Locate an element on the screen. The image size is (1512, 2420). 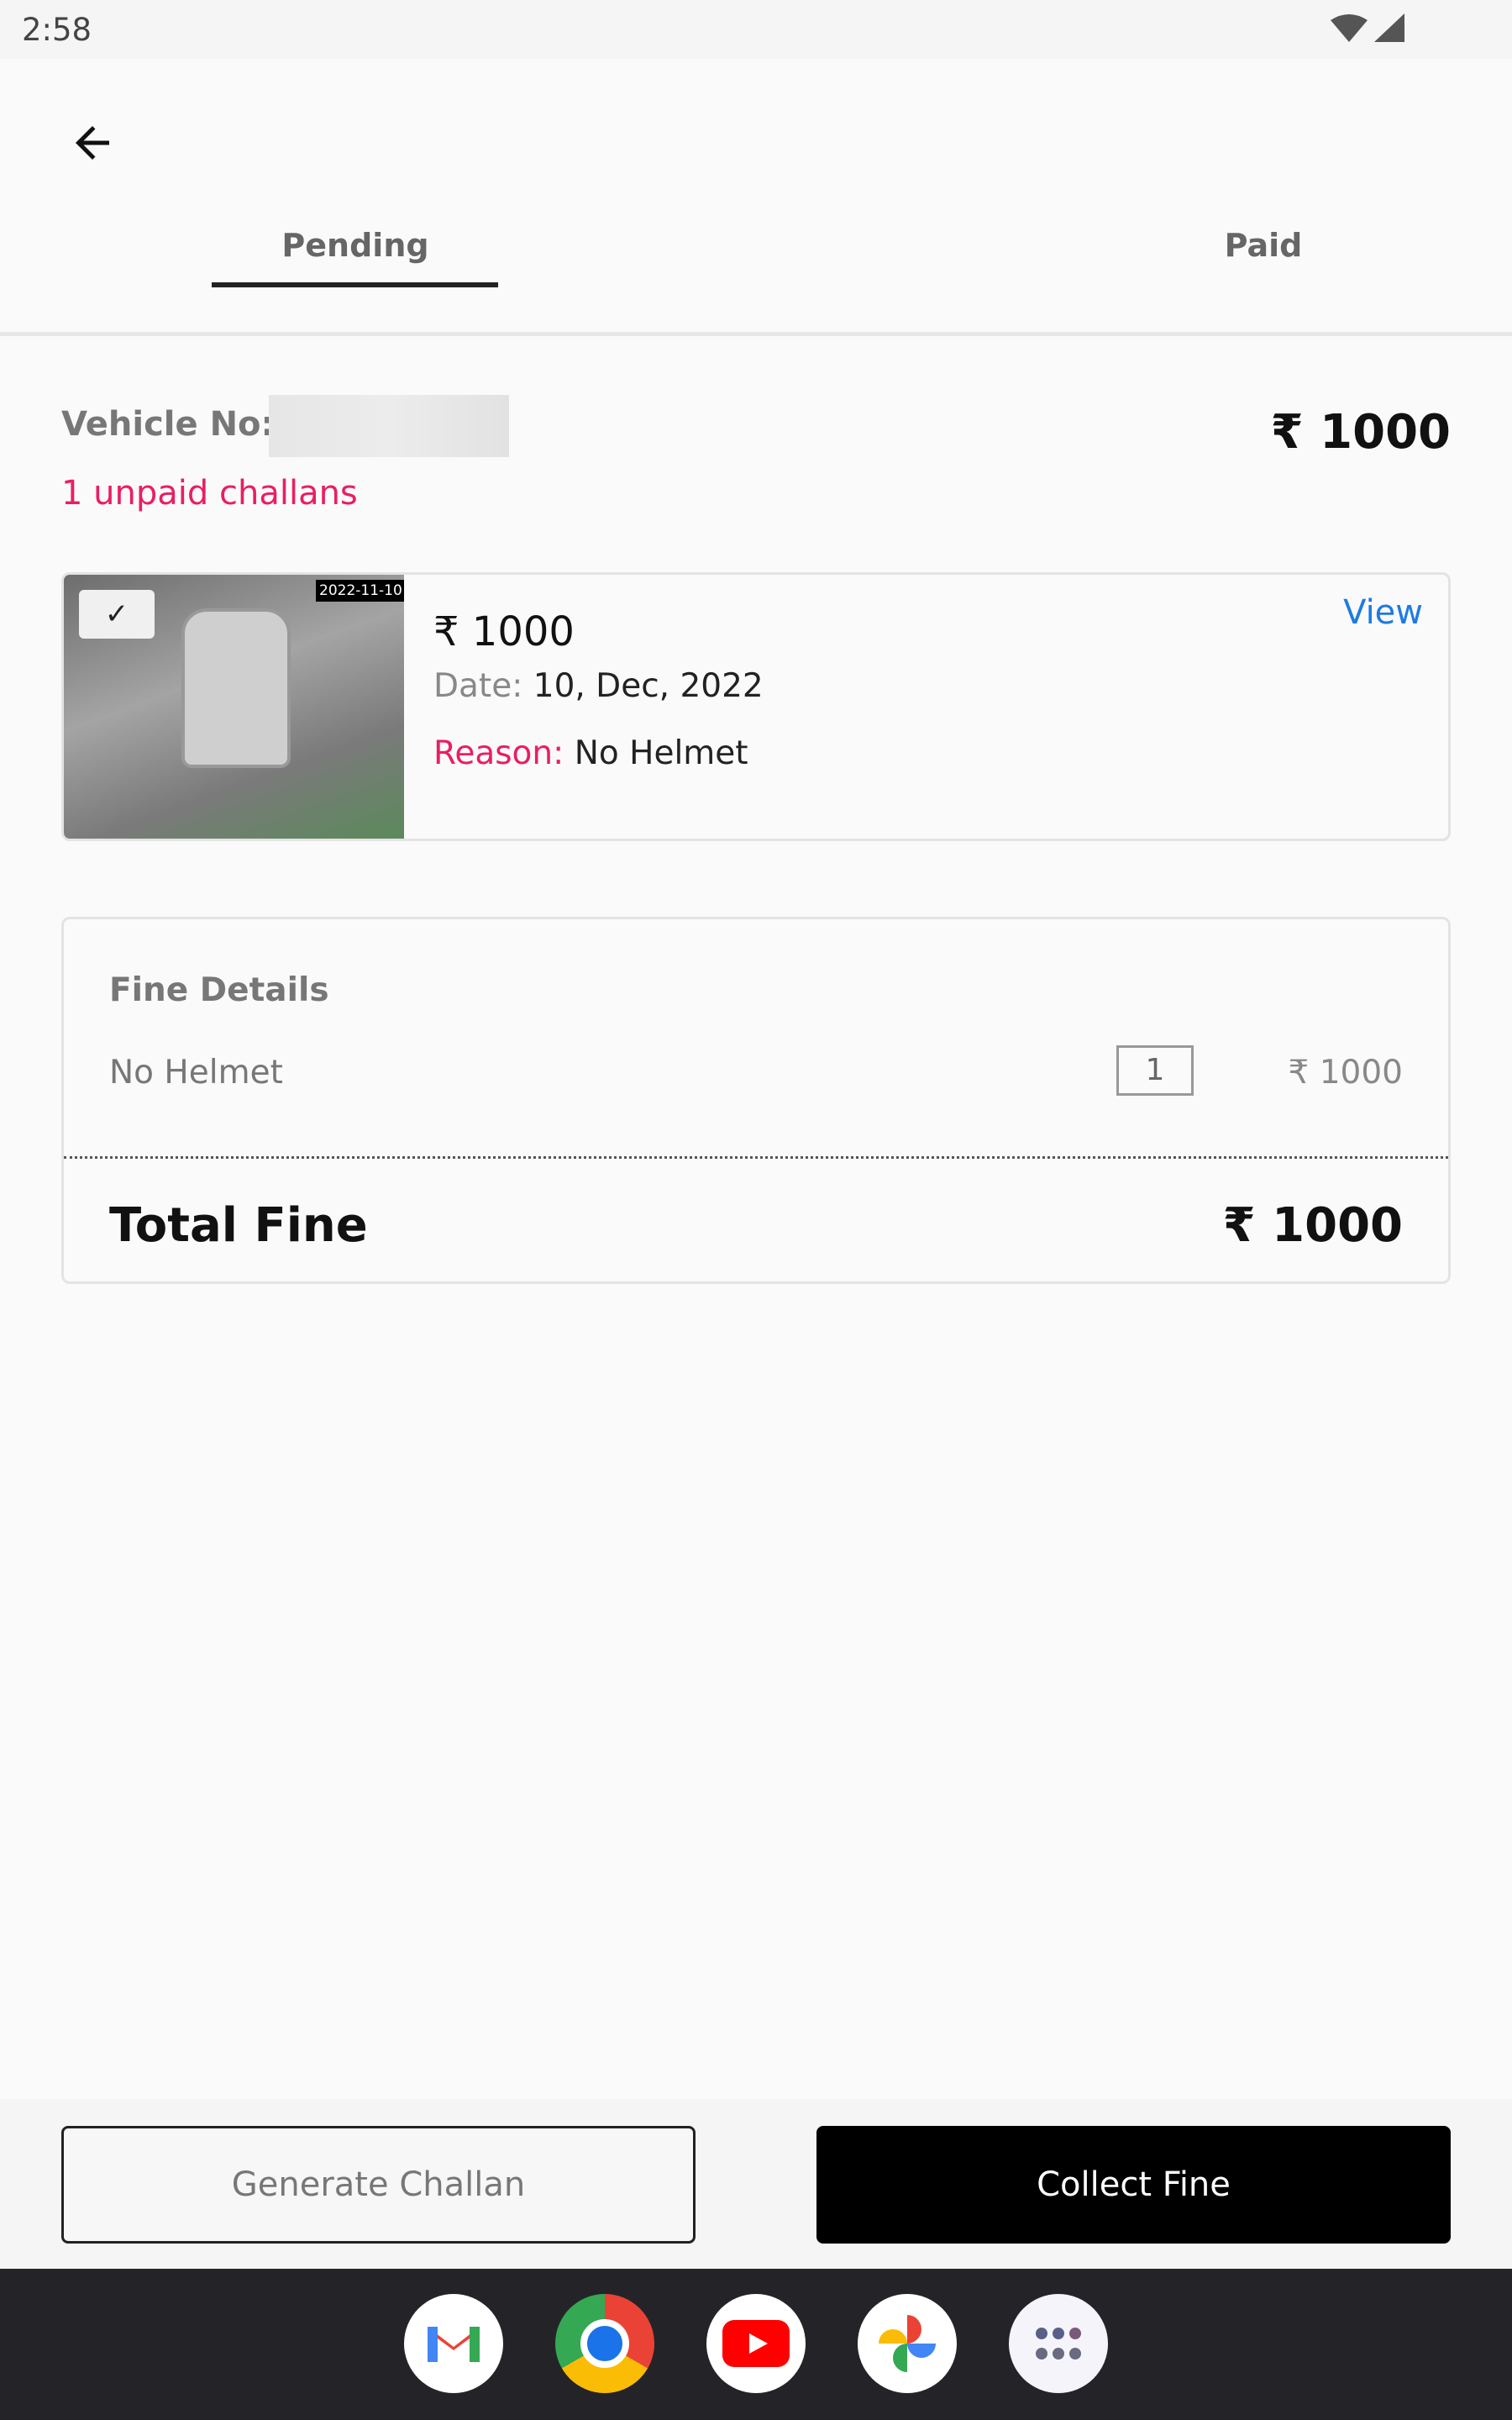
youtube-icon is located at coordinates (756, 2343).